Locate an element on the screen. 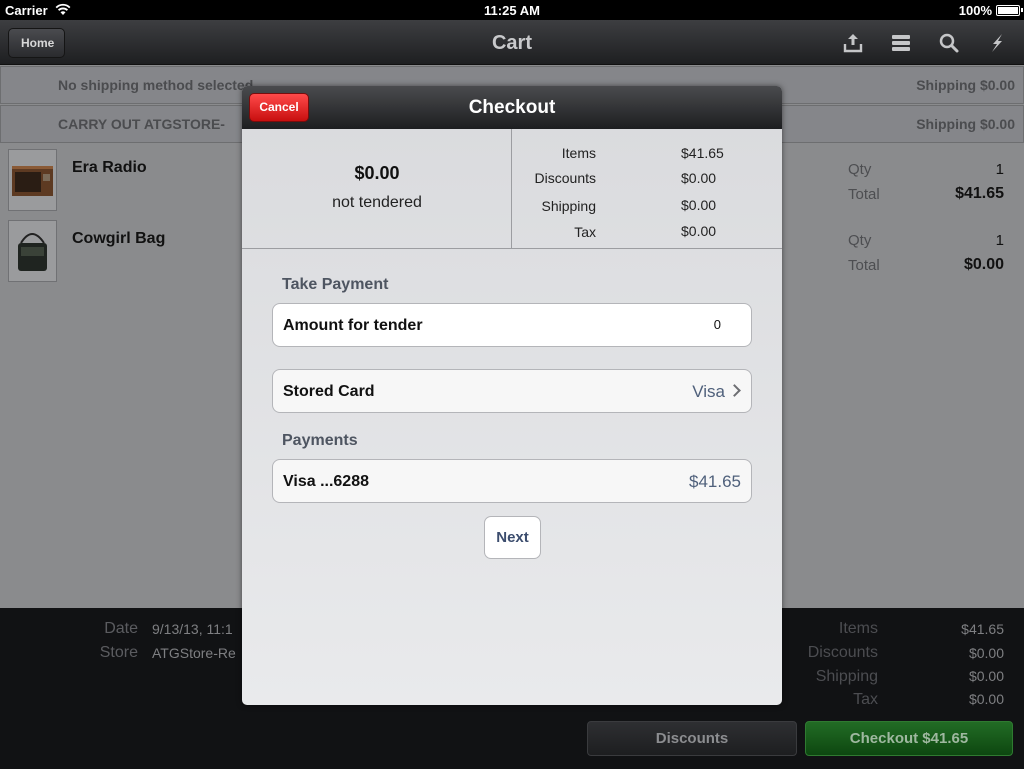 This screenshot has width=1024, height=769. search-icon is located at coordinates (949, 43).